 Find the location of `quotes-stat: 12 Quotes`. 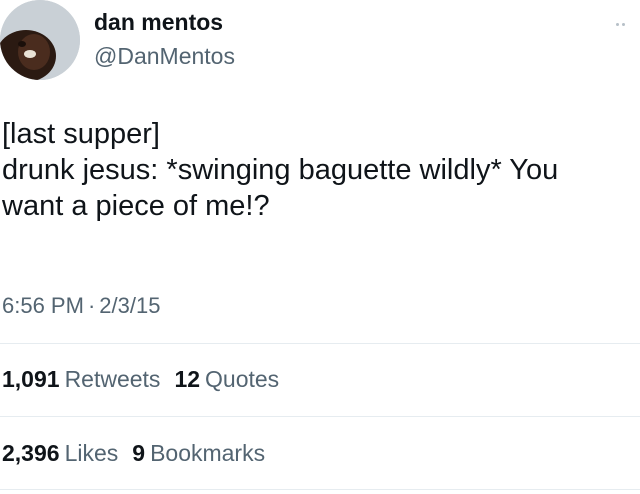

quotes-stat: 12 Quotes is located at coordinates (226, 379).